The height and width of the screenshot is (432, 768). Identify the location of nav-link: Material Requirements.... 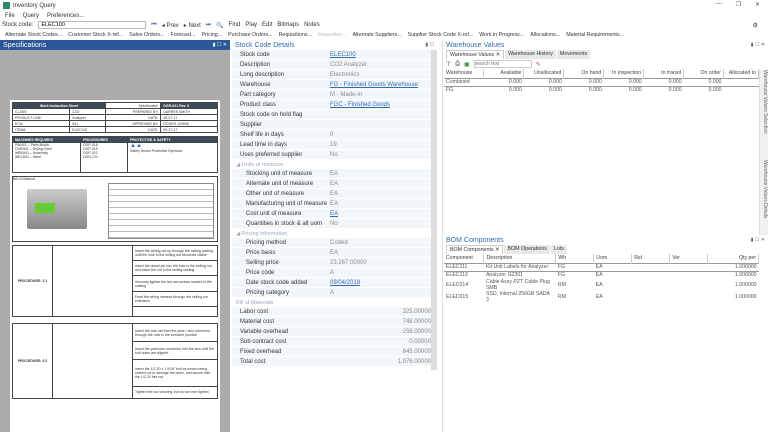
(595, 35).